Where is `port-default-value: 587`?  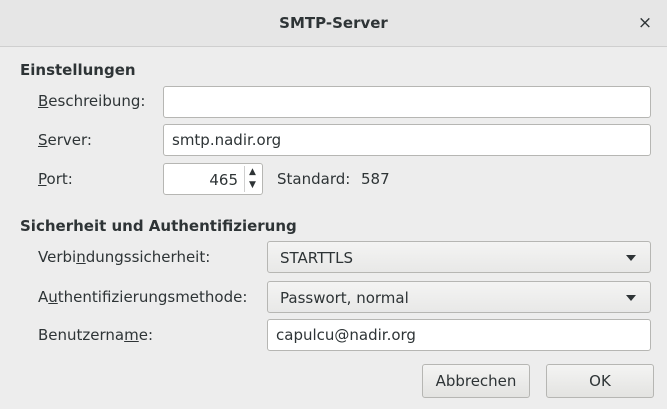 port-default-value: 587 is located at coordinates (375, 179).